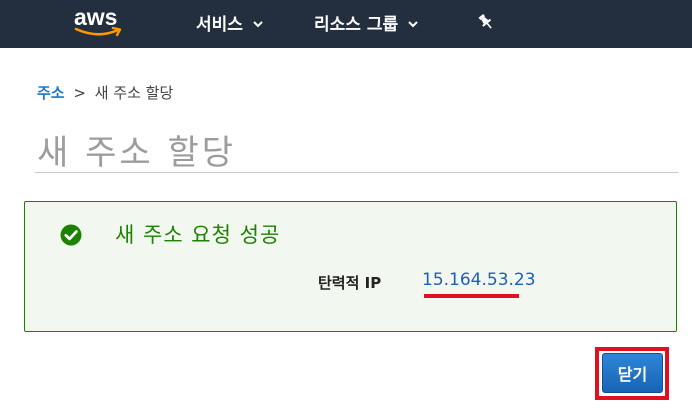 The height and width of the screenshot is (409, 692). Describe the element at coordinates (219, 24) in the screenshot. I see `nav-services-label: 서비스` at that location.